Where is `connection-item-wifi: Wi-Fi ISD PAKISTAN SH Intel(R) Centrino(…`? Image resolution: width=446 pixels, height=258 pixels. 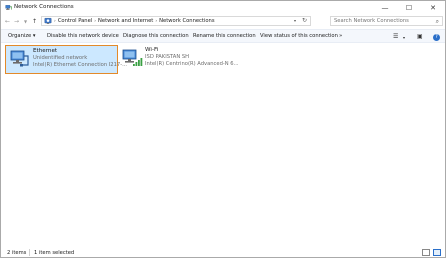 connection-item-wifi: Wi-Fi ISD PAKISTAN SH Intel(R) Centrino(… is located at coordinates (178, 59).